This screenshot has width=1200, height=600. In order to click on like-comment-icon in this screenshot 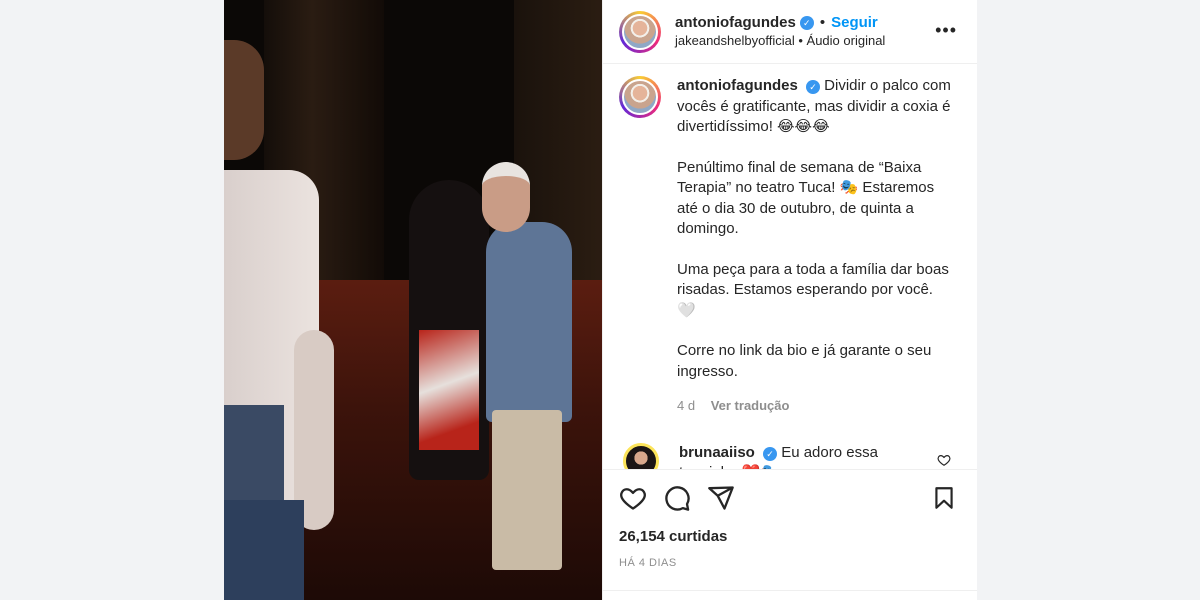, I will do `click(944, 460)`.